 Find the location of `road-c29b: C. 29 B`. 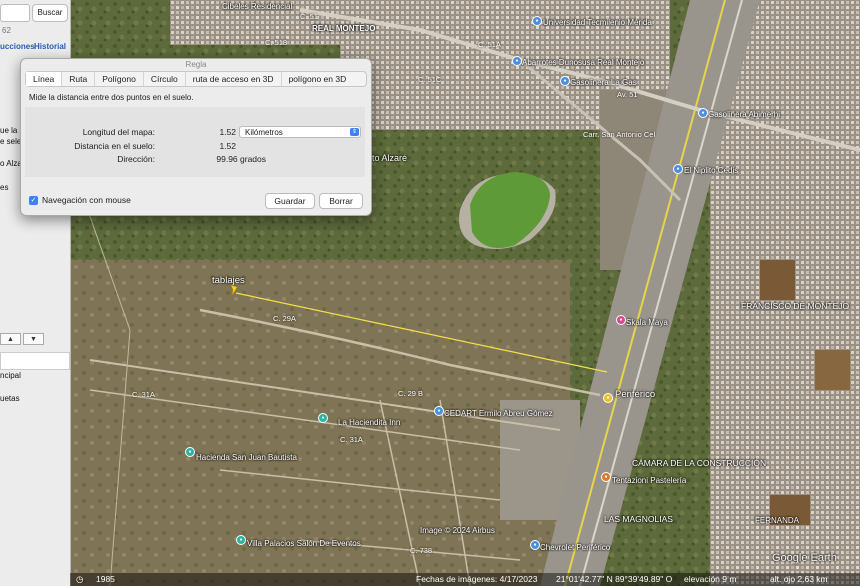

road-c29b: C. 29 B is located at coordinates (411, 393).